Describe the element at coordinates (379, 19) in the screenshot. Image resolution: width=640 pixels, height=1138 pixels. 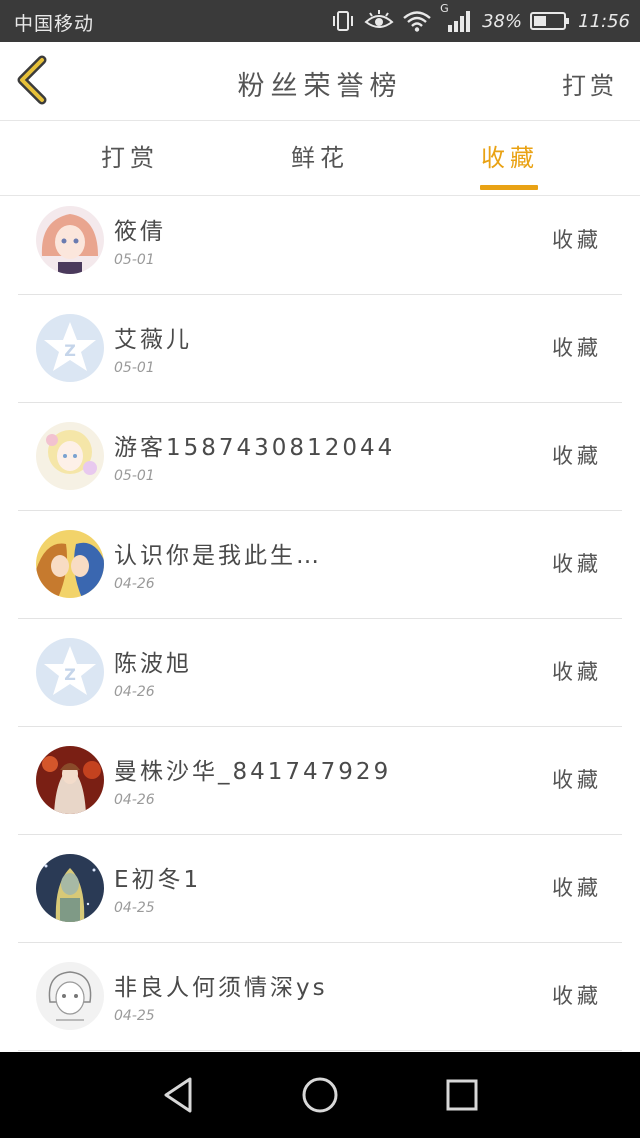
I see `eye-icon` at that location.